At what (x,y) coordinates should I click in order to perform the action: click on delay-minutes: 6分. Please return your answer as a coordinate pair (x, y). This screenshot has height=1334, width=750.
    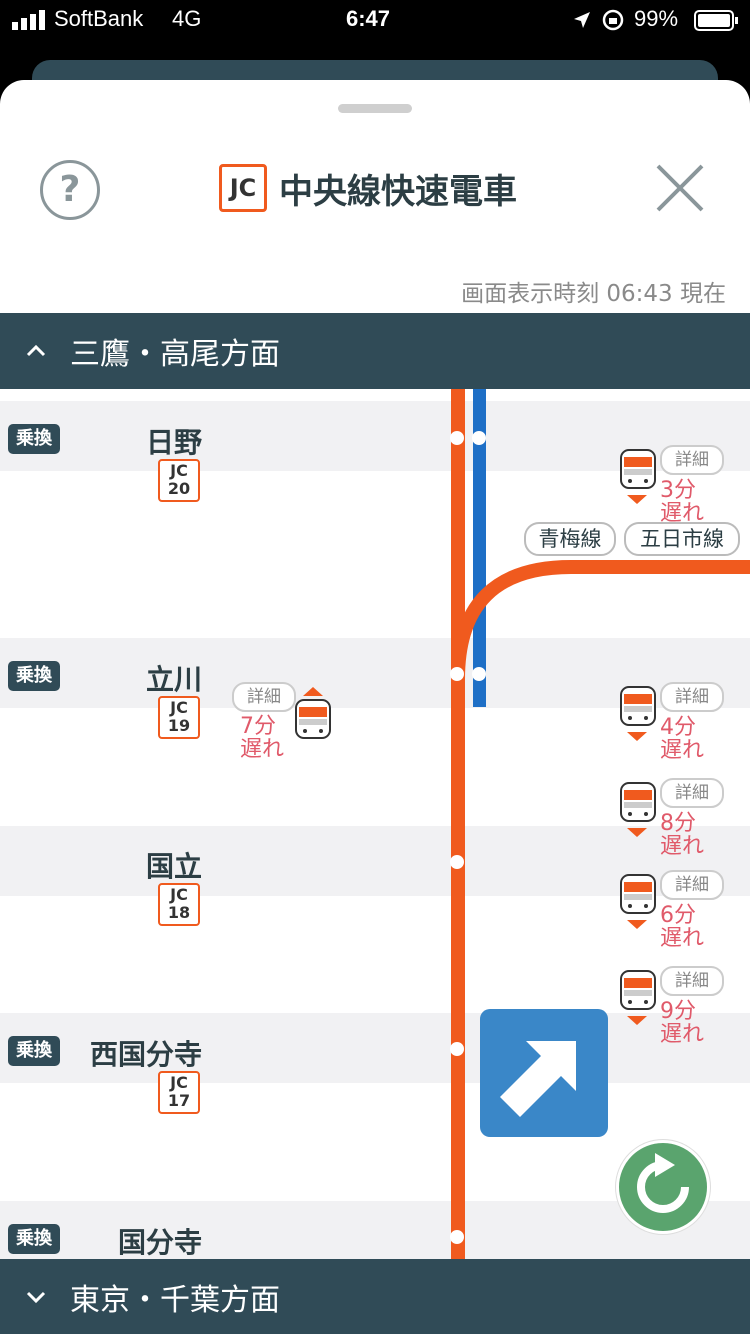
    Looking at the image, I should click on (678, 915).